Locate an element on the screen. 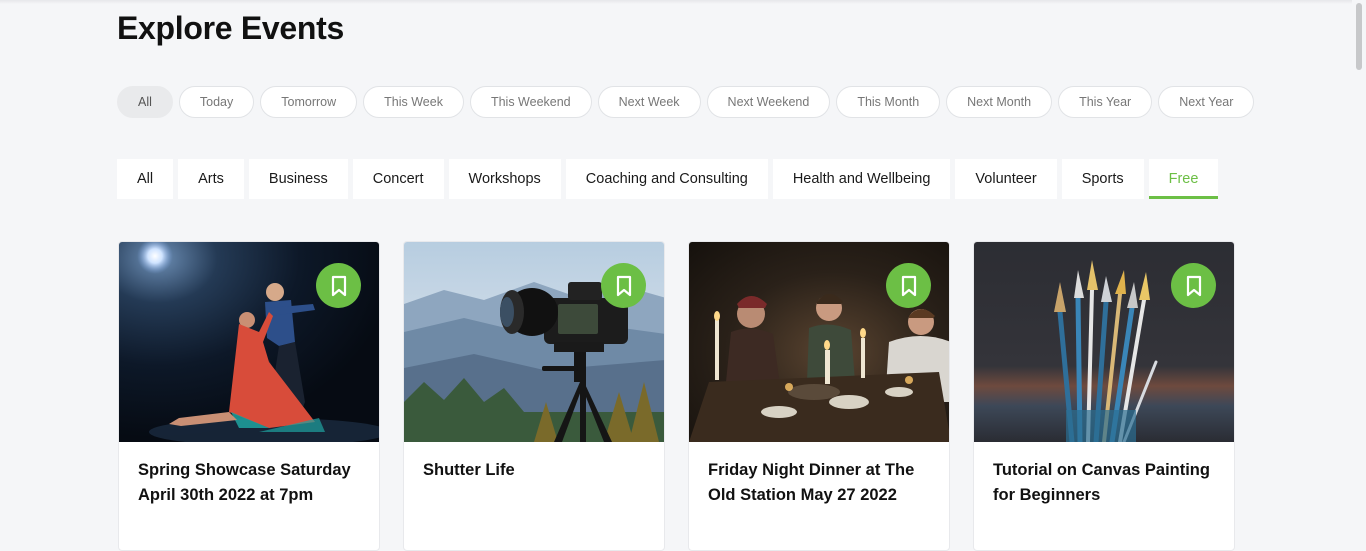  tab-free: Free is located at coordinates (1183, 179).